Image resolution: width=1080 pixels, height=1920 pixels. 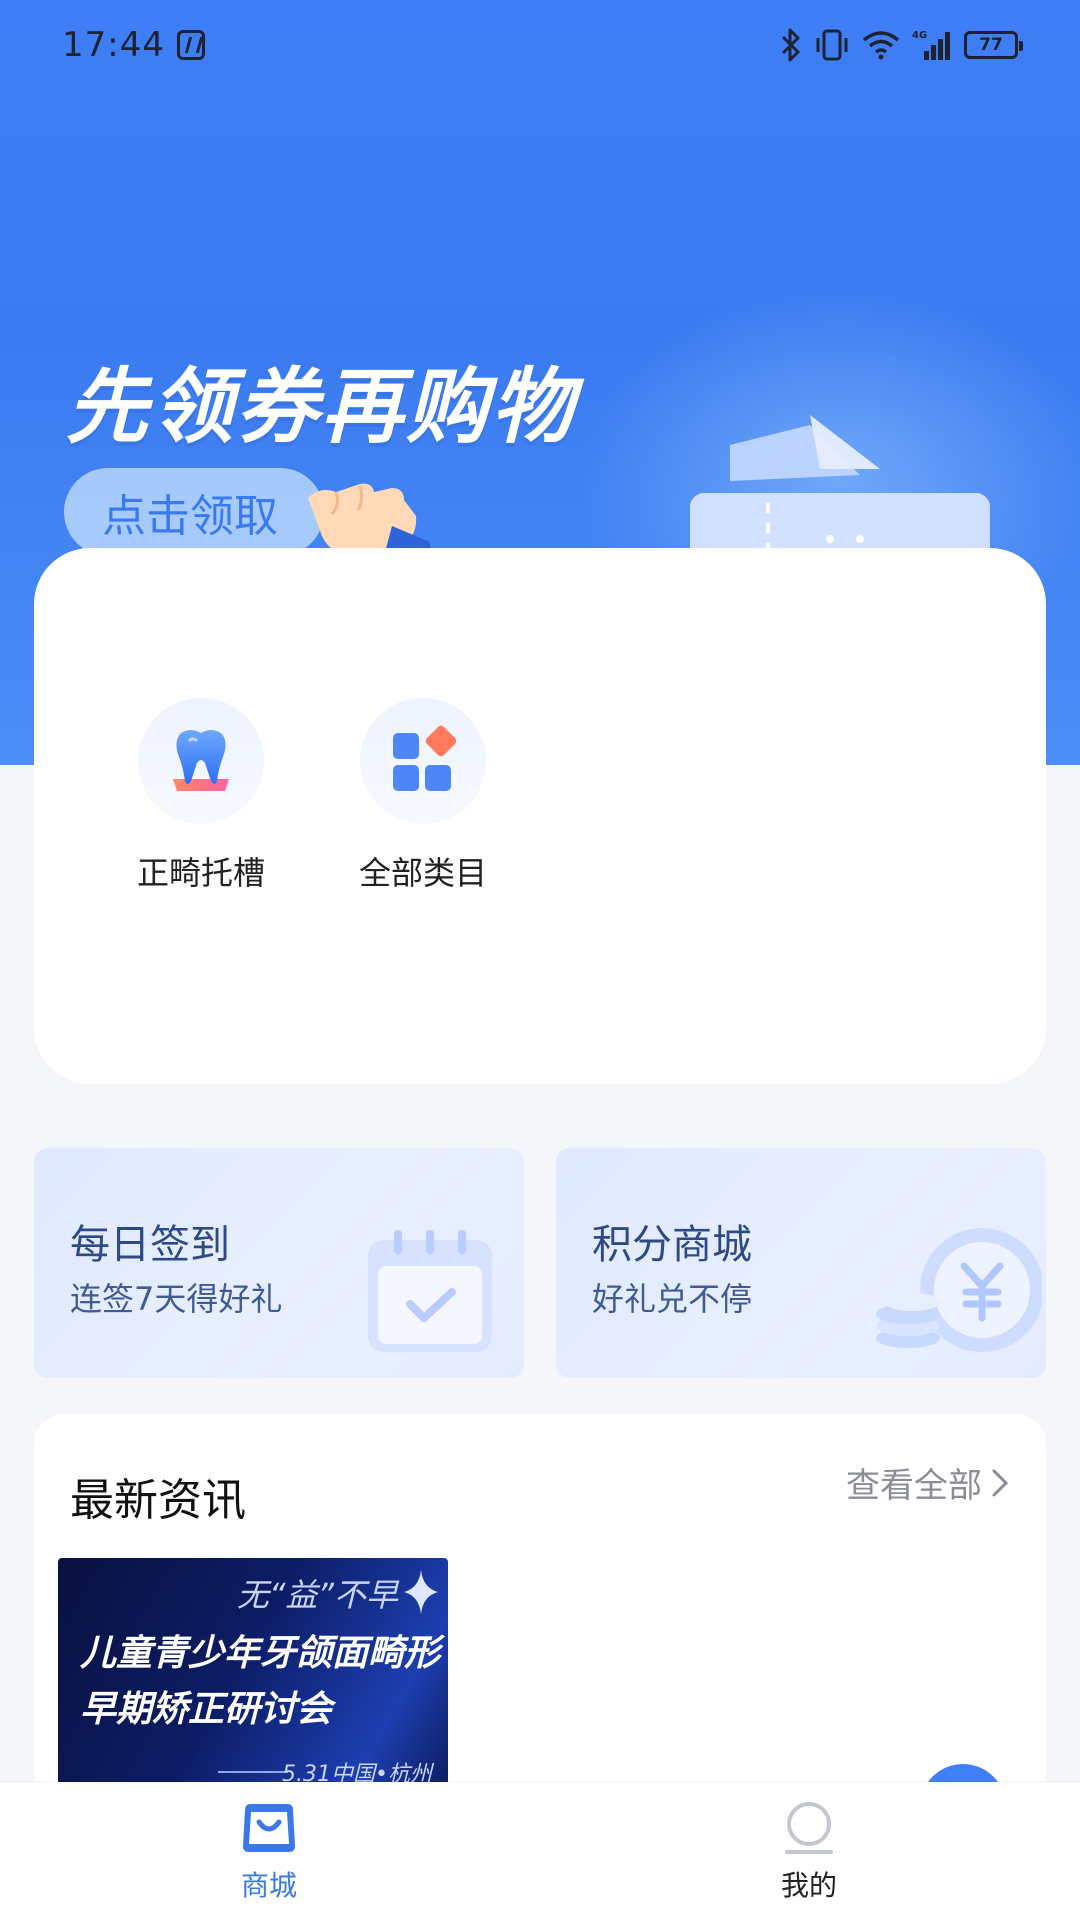 I want to click on category-item-brackets: 正畸托槽, so click(x=201, y=796).